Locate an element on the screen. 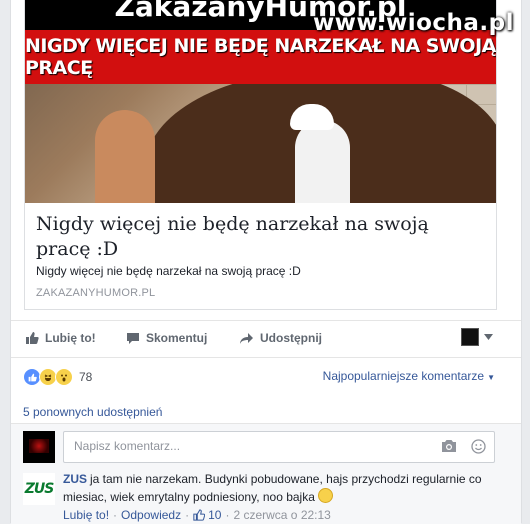  comment-box is located at coordinates (279, 447).